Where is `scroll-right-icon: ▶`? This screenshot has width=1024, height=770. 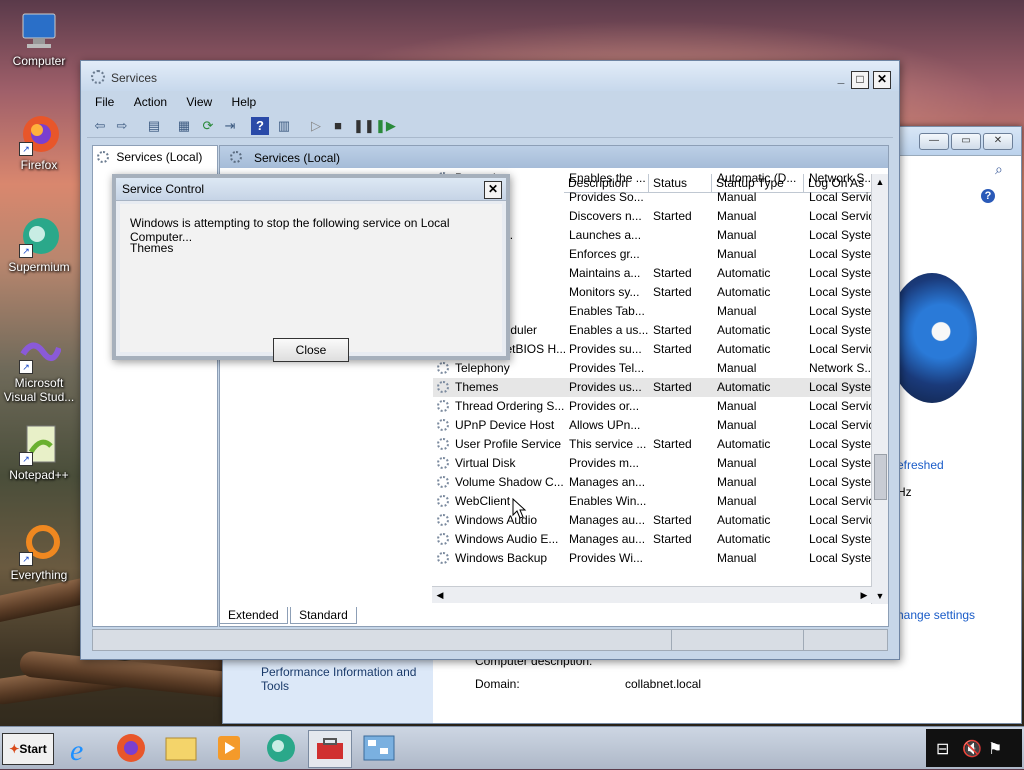 scroll-right-icon: ▶ is located at coordinates (864, 595).